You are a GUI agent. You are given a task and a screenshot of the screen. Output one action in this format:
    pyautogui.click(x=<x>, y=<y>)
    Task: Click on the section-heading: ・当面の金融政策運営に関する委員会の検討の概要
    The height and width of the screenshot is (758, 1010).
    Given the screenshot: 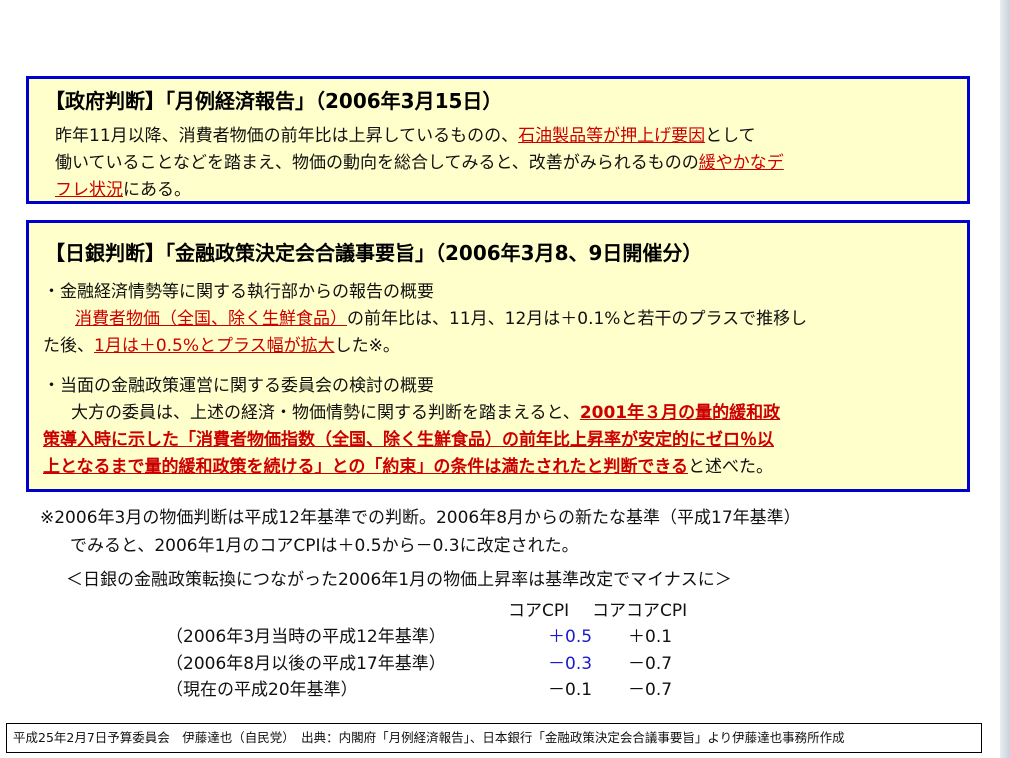 What is the action you would take?
    pyautogui.click(x=238, y=386)
    